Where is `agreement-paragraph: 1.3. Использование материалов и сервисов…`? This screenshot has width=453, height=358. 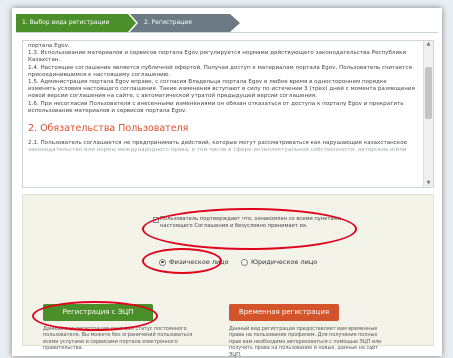 agreement-paragraph: 1.3. Использование материалов и сервисов… is located at coordinates (217, 57).